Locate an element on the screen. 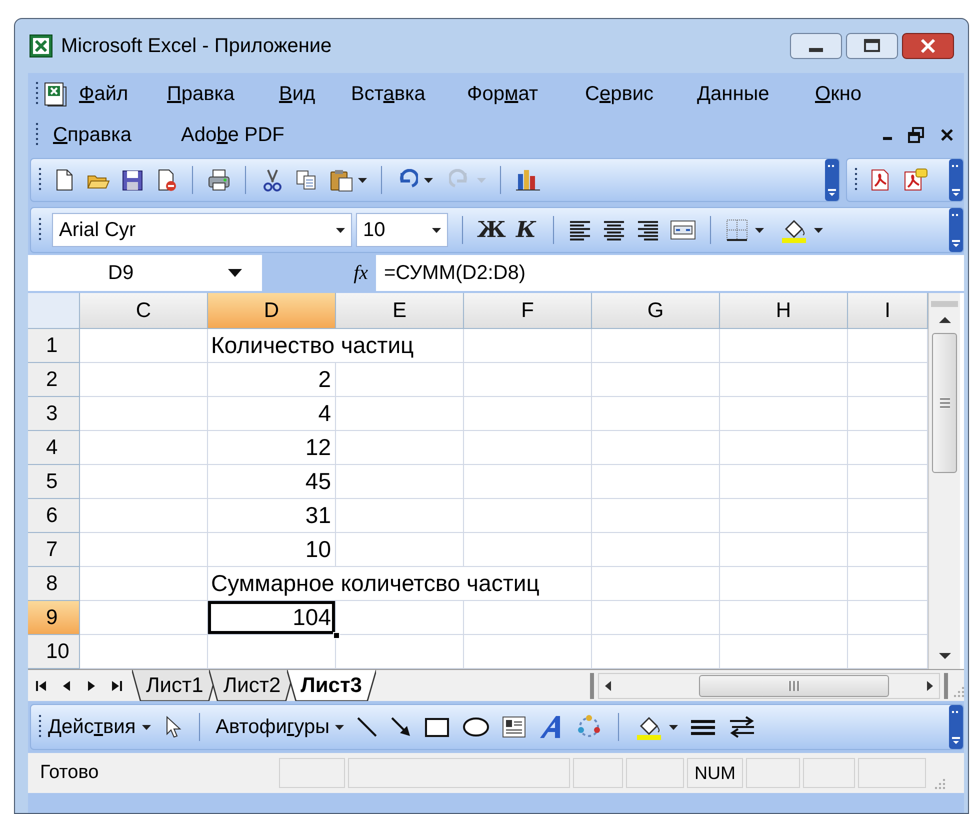 The height and width of the screenshot is (814, 971). name-box: D9 is located at coordinates (145, 273).